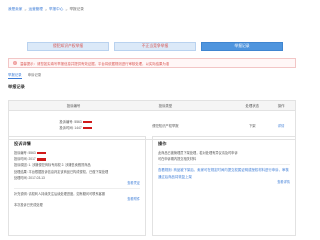 The height and width of the screenshot is (240, 320). Describe the element at coordinates (56, 9) in the screenshot. I see `breadcrumb-report-center: 举报中心` at that location.